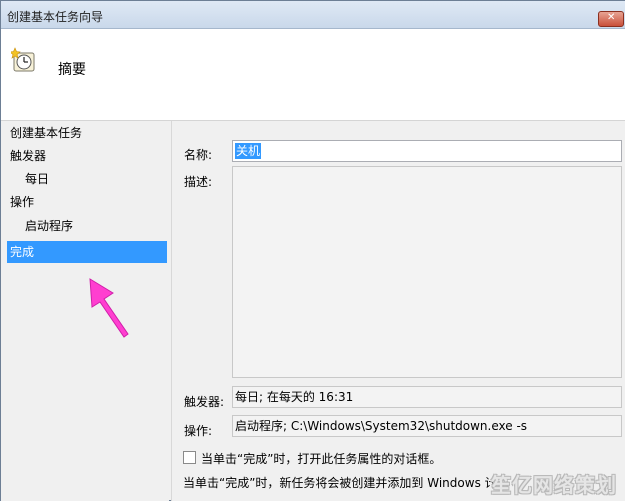 This screenshot has height=501, width=625. What do you see at coordinates (248, 151) in the screenshot?
I see `name-field-value: 关机` at bounding box center [248, 151].